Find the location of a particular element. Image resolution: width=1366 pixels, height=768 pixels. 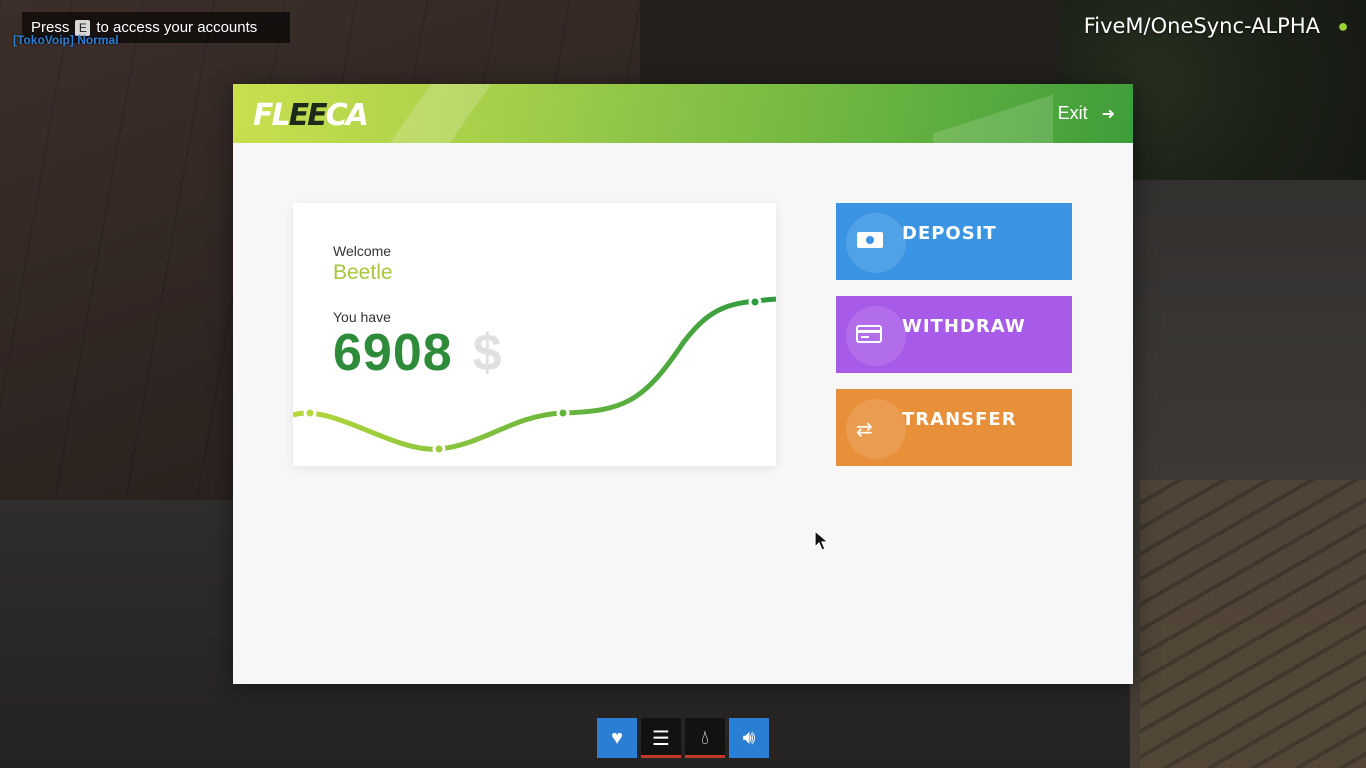

transfer-arrows-icon: ⇄ is located at coordinates (864, 430).